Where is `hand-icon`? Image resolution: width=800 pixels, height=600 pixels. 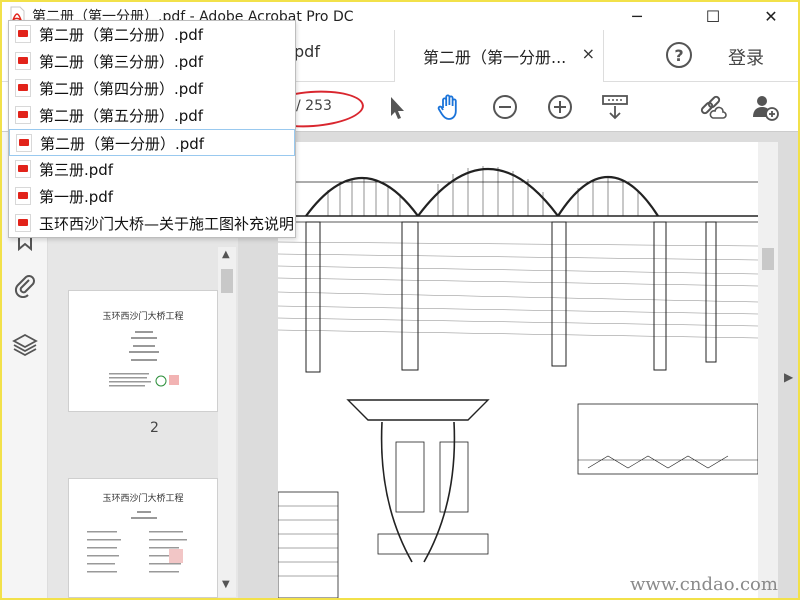
hand-icon is located at coordinates (449, 107).